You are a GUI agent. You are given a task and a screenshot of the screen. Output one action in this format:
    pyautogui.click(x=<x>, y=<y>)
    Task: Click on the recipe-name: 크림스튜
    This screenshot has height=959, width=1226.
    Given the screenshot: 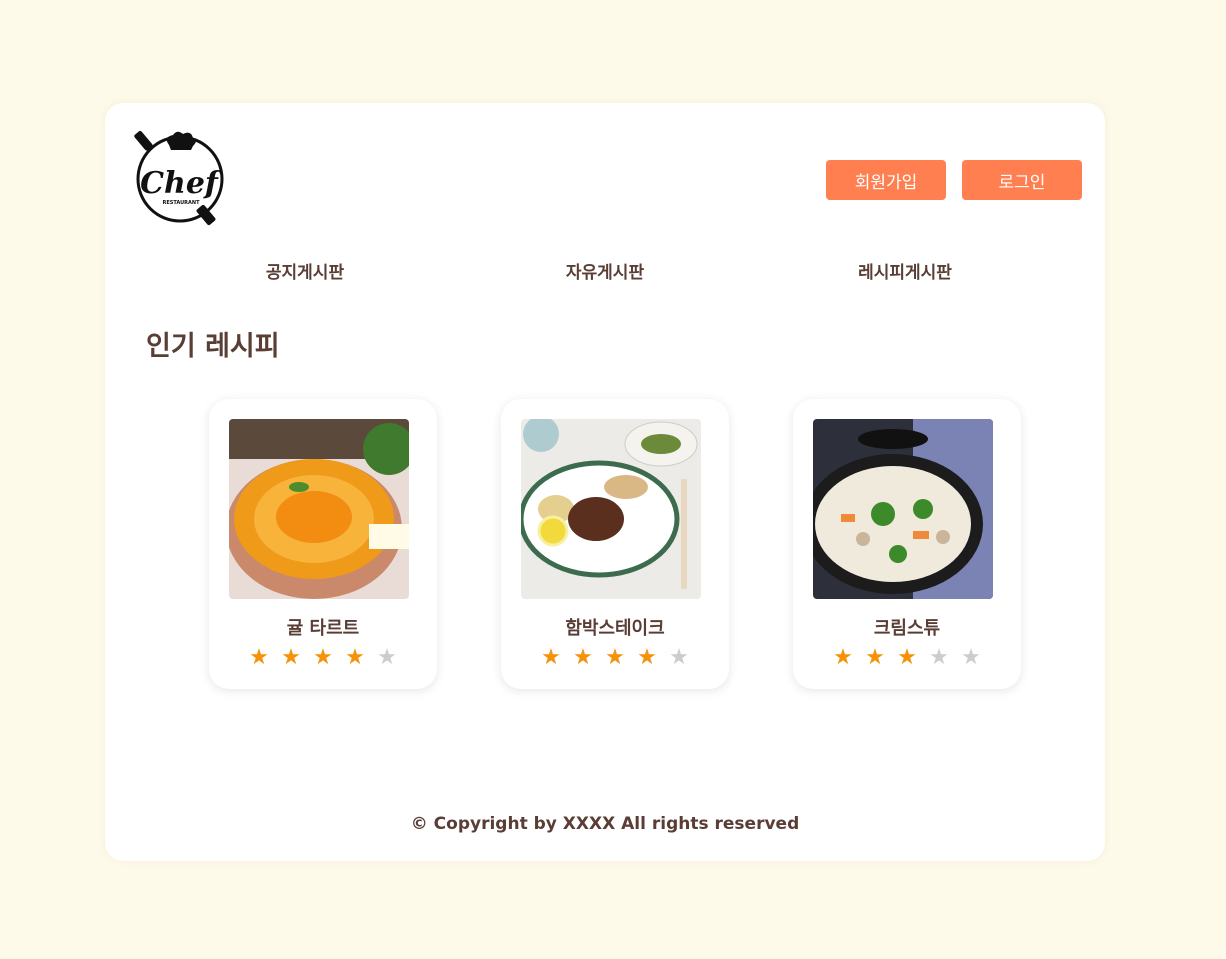 What is the action you would take?
    pyautogui.click(x=907, y=628)
    